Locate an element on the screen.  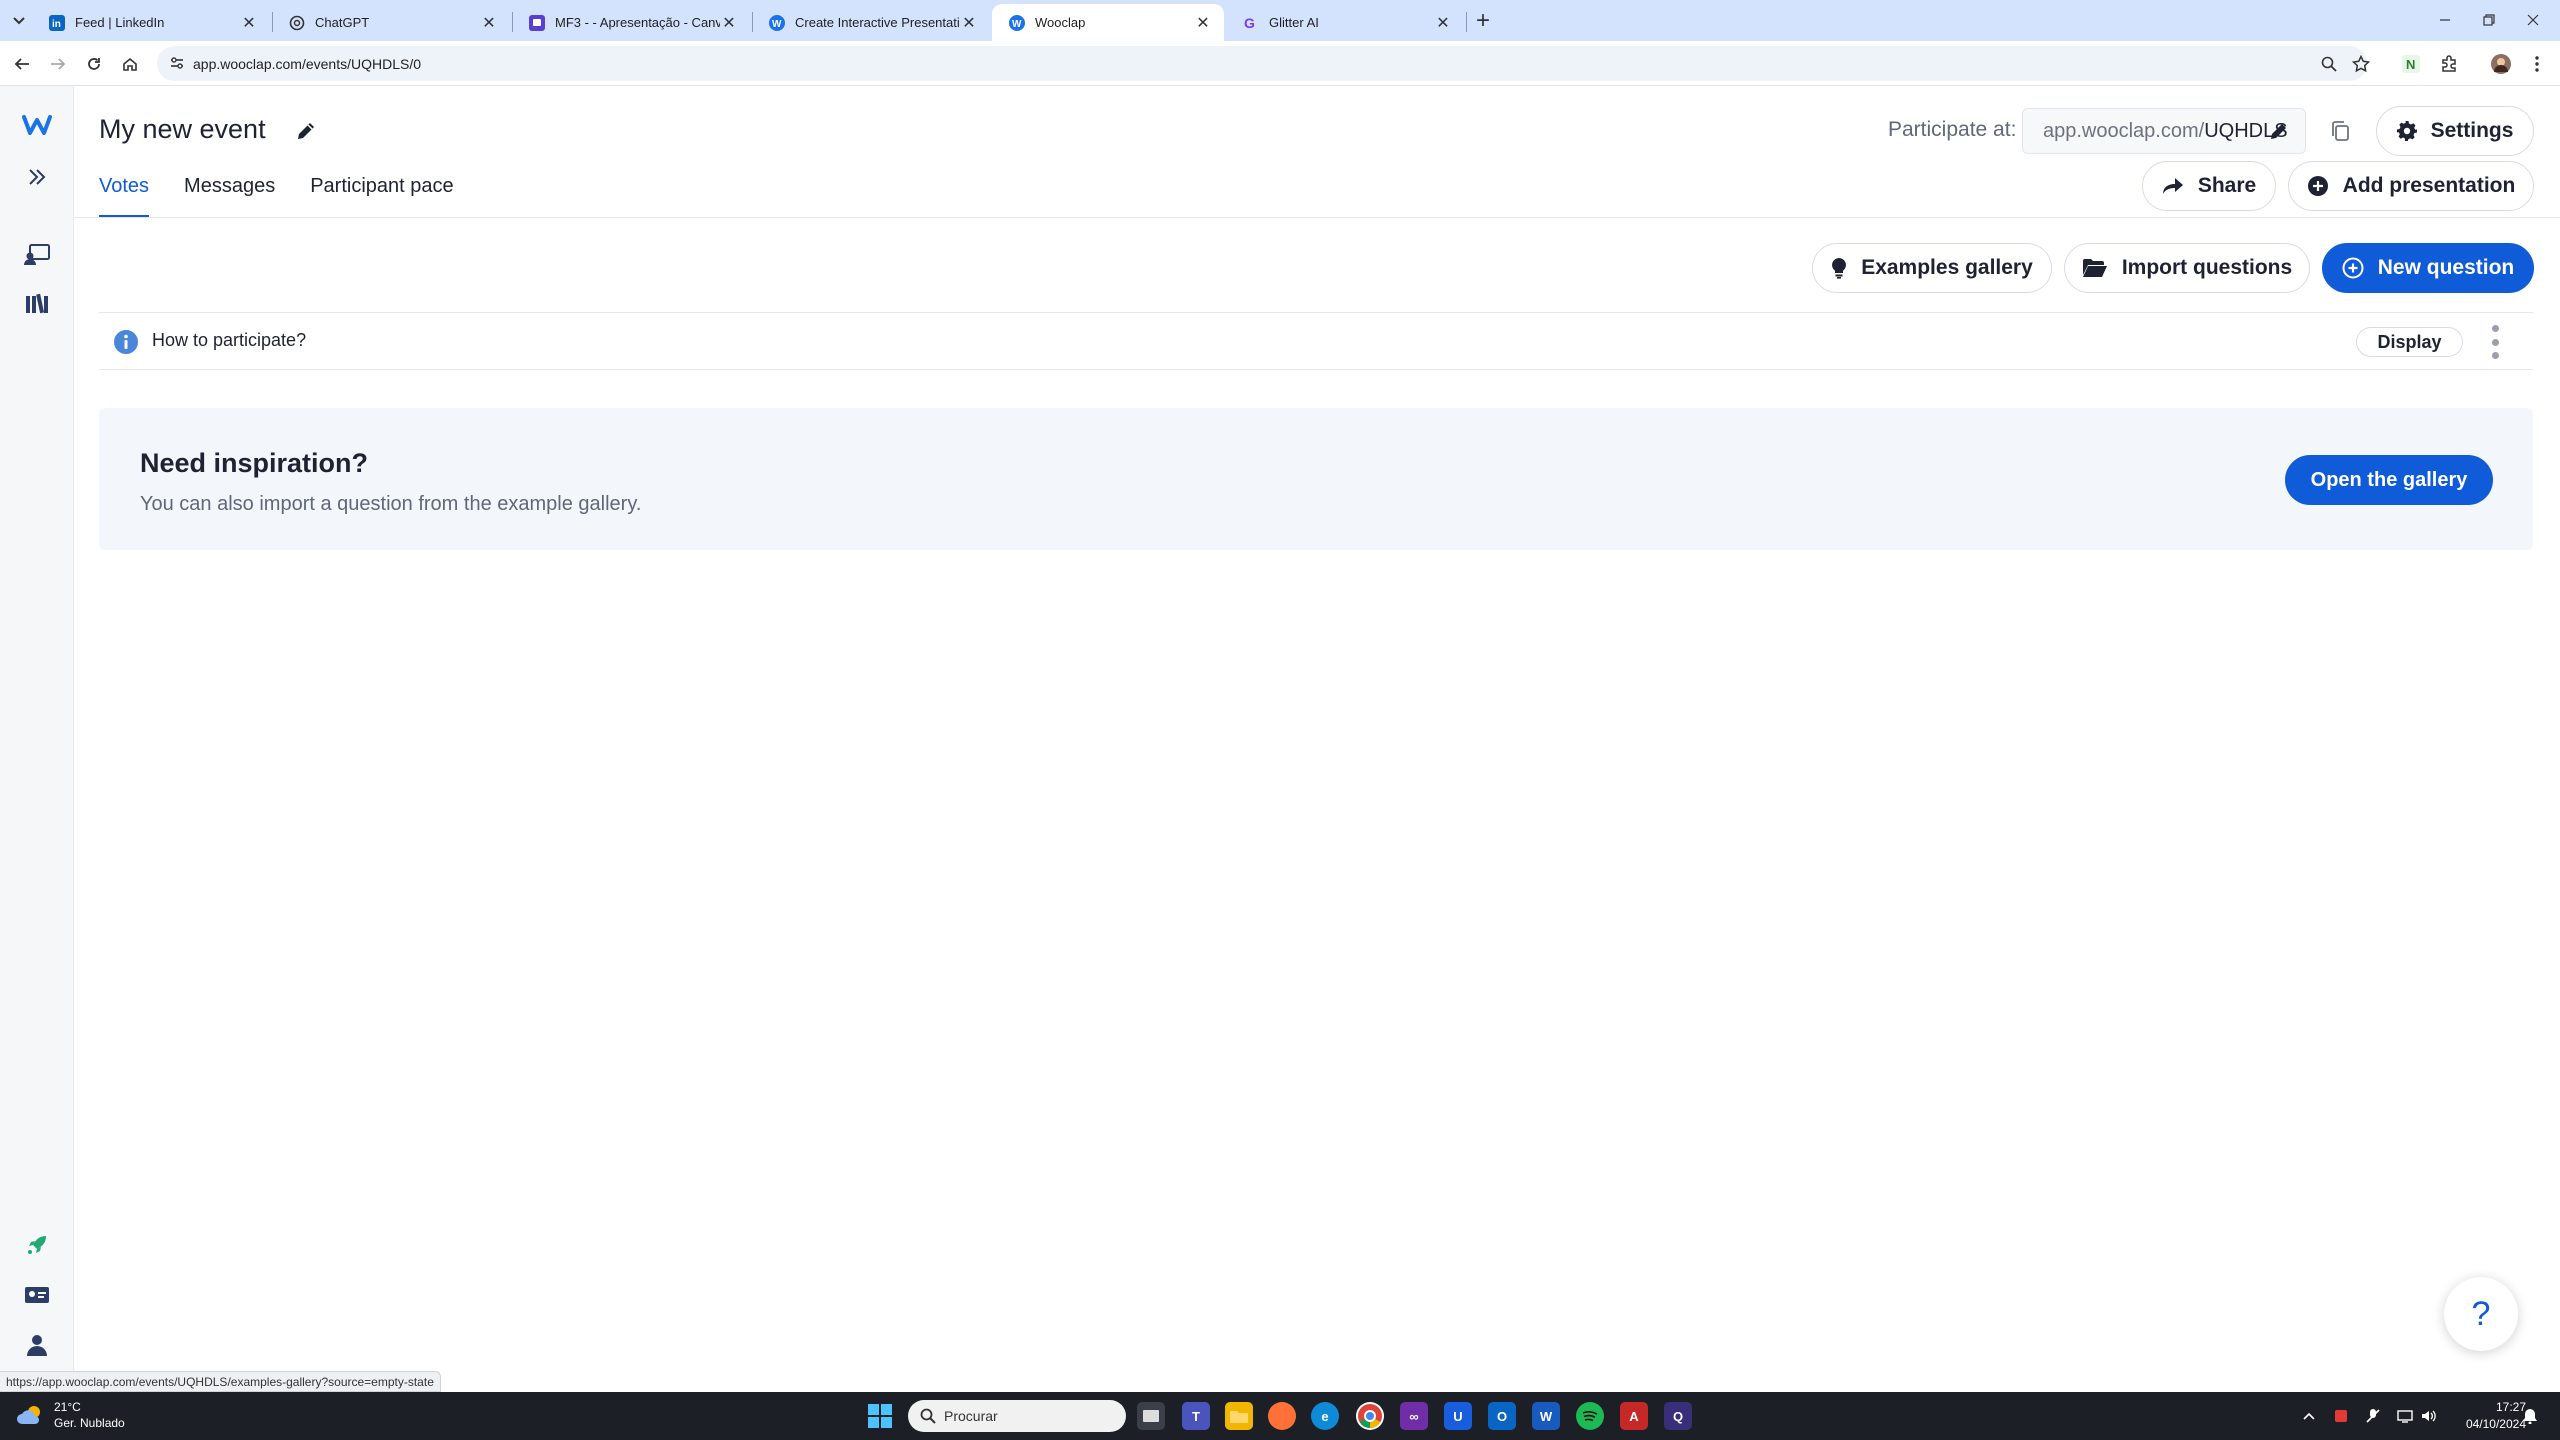
tray-chevron-up-icon is located at coordinates (2309, 1416).